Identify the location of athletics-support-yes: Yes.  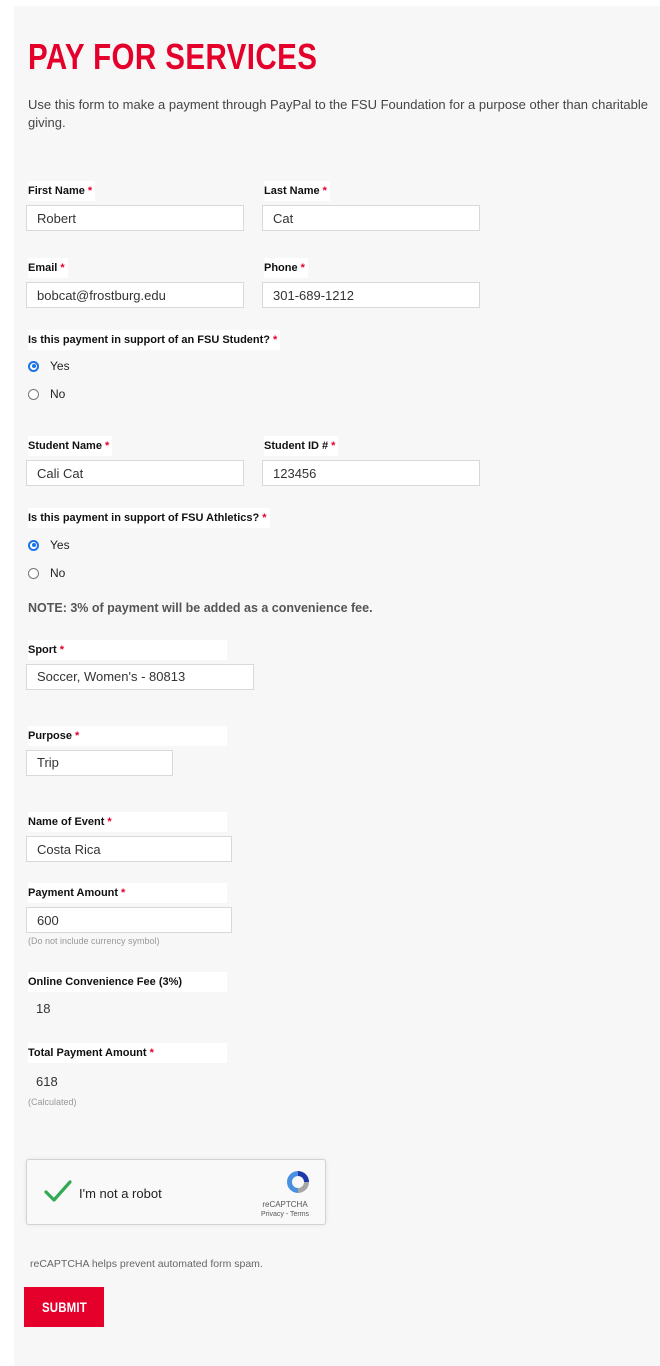
(49, 545).